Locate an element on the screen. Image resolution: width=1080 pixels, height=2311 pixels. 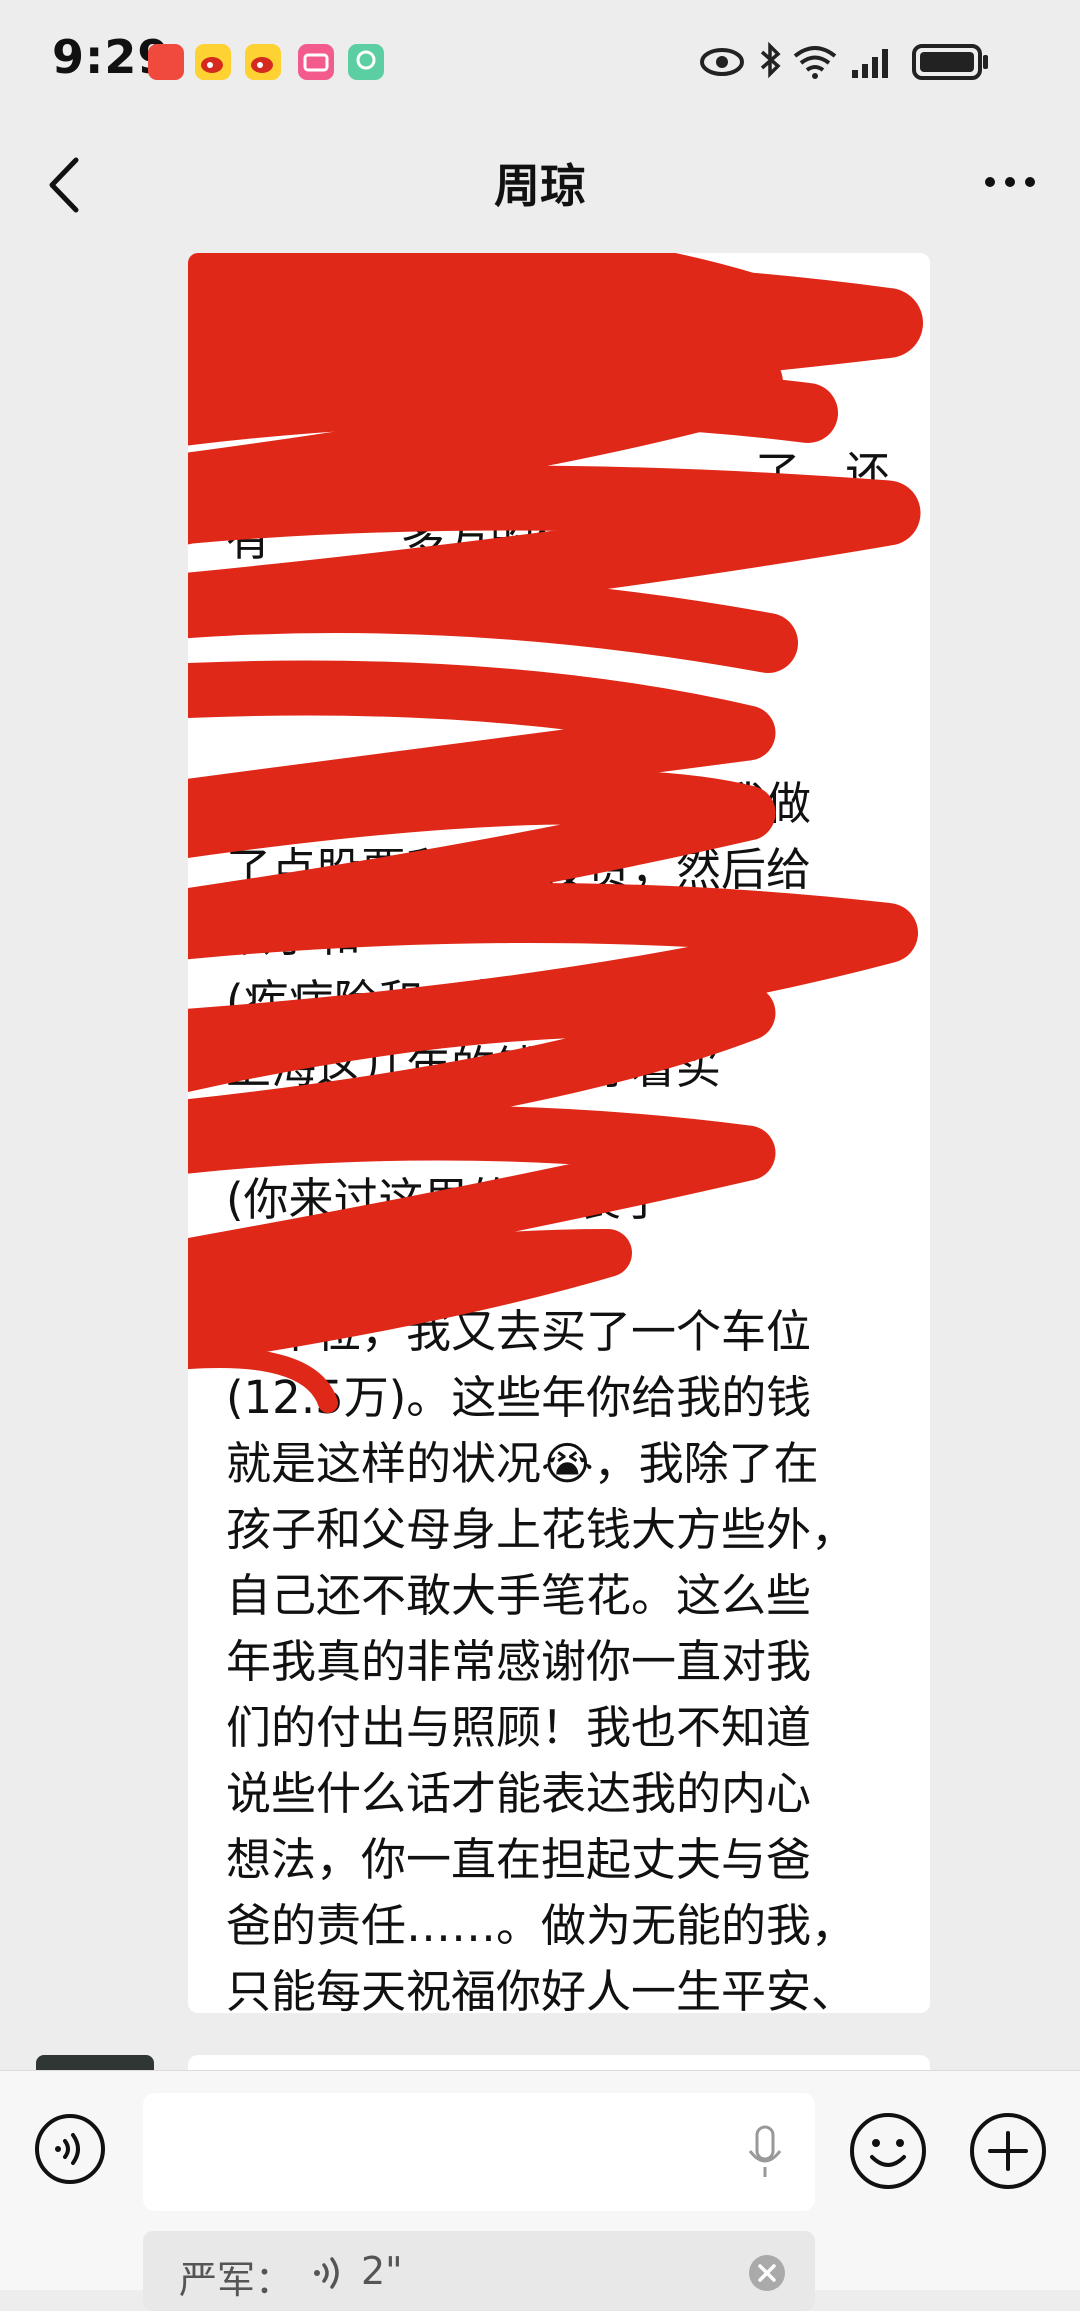
app-notification-icon is located at coordinates (166, 62).